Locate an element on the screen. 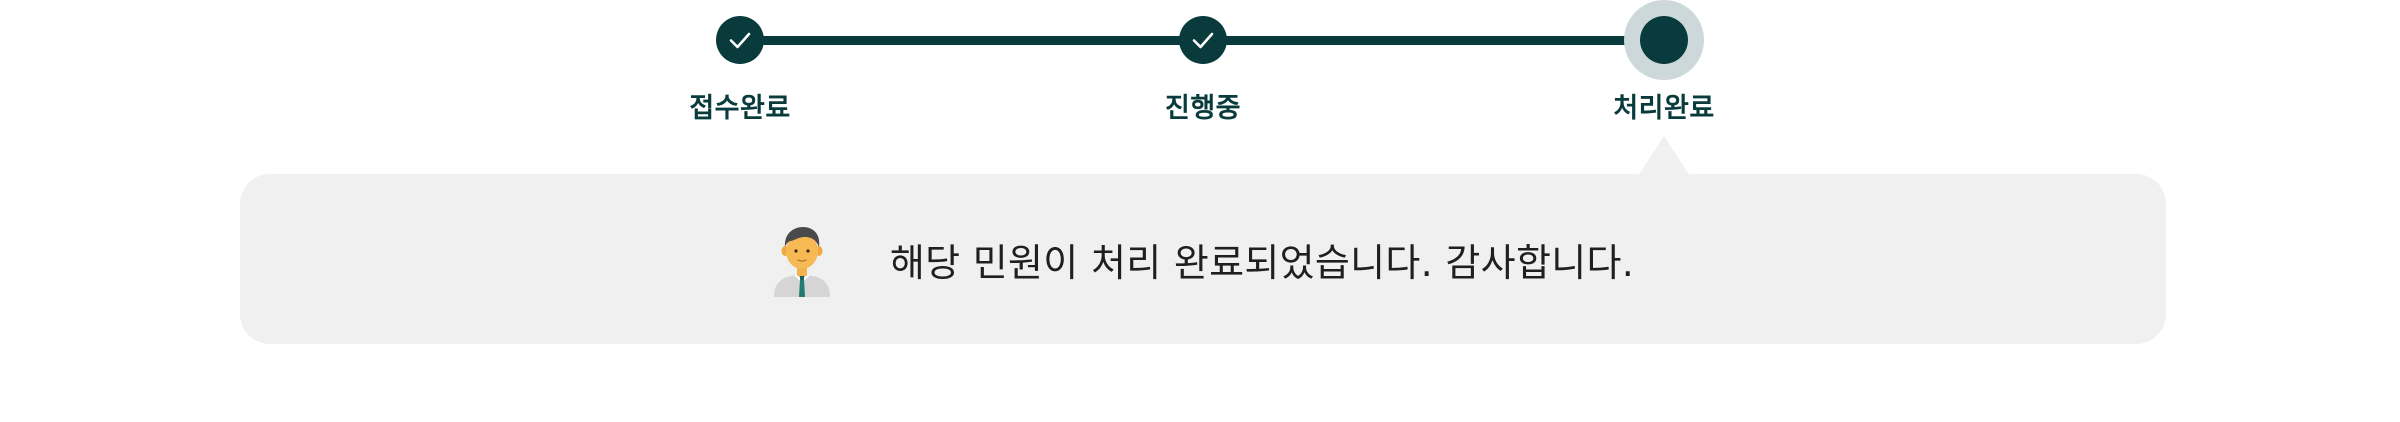 This screenshot has height=422, width=2400. status-message-text: 해당 민원이 처리 완료되었습니다. 감사합니다. is located at coordinates (1262, 262).